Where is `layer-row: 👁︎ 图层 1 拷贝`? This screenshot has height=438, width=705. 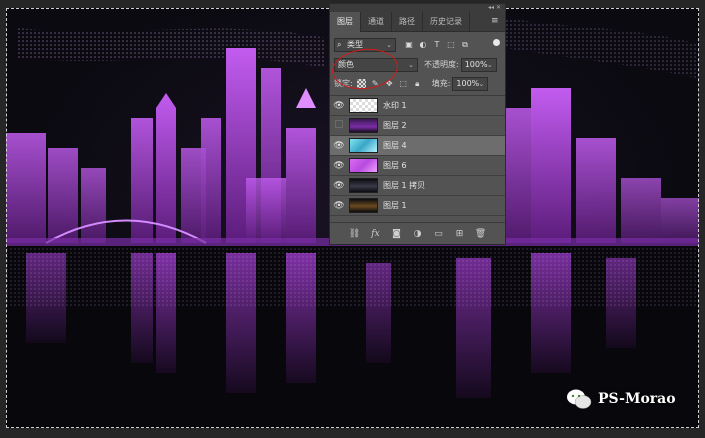 layer-row: 👁︎ 图层 1 拷贝 is located at coordinates (417, 186).